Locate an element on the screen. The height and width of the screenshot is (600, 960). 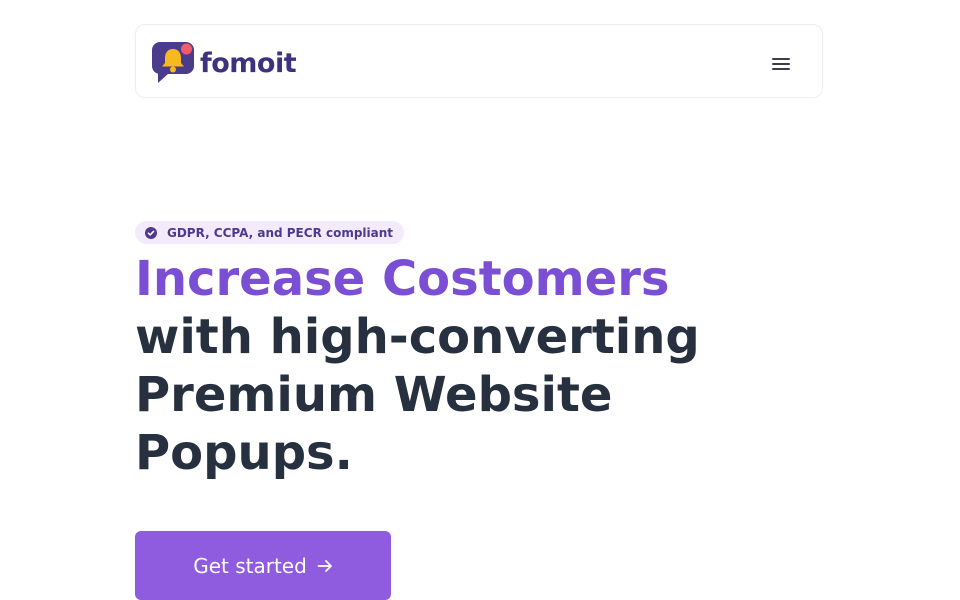
headline-accent: Increase Costomers is located at coordinates (402, 279).